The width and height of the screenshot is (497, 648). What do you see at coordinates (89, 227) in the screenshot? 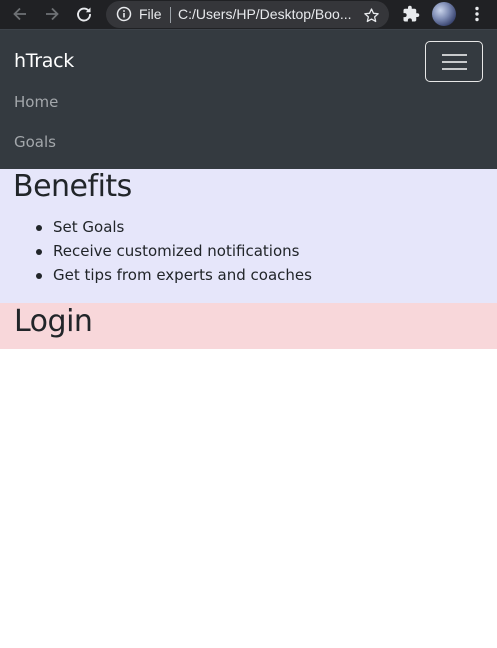
I see `list-item-label: Set Goals` at bounding box center [89, 227].